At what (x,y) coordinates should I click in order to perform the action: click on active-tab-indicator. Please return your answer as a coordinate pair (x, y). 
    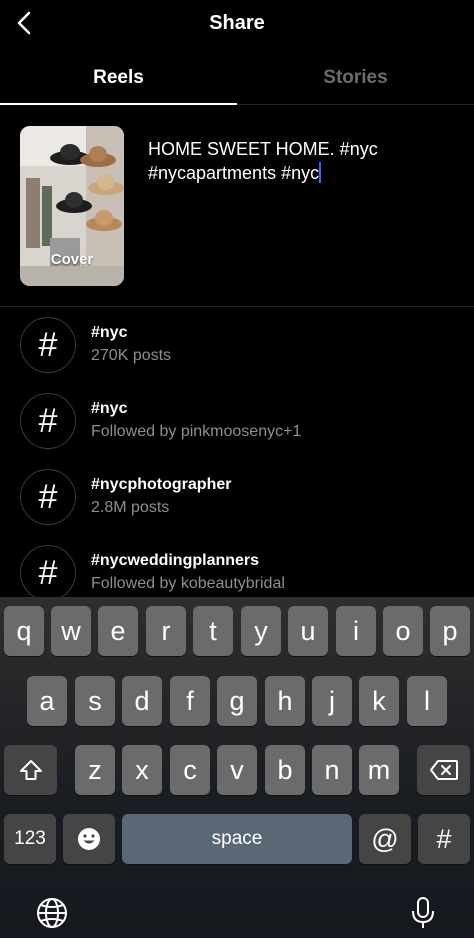
    Looking at the image, I should click on (118, 104).